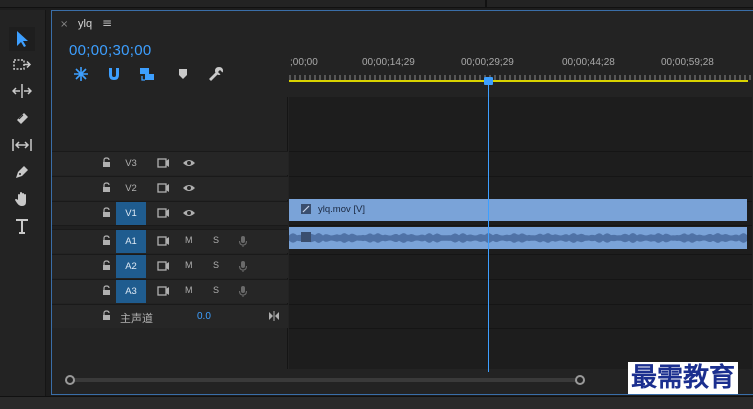 The height and width of the screenshot is (409, 753). Describe the element at coordinates (131, 291) in the screenshot. I see `track-name: A3` at that location.